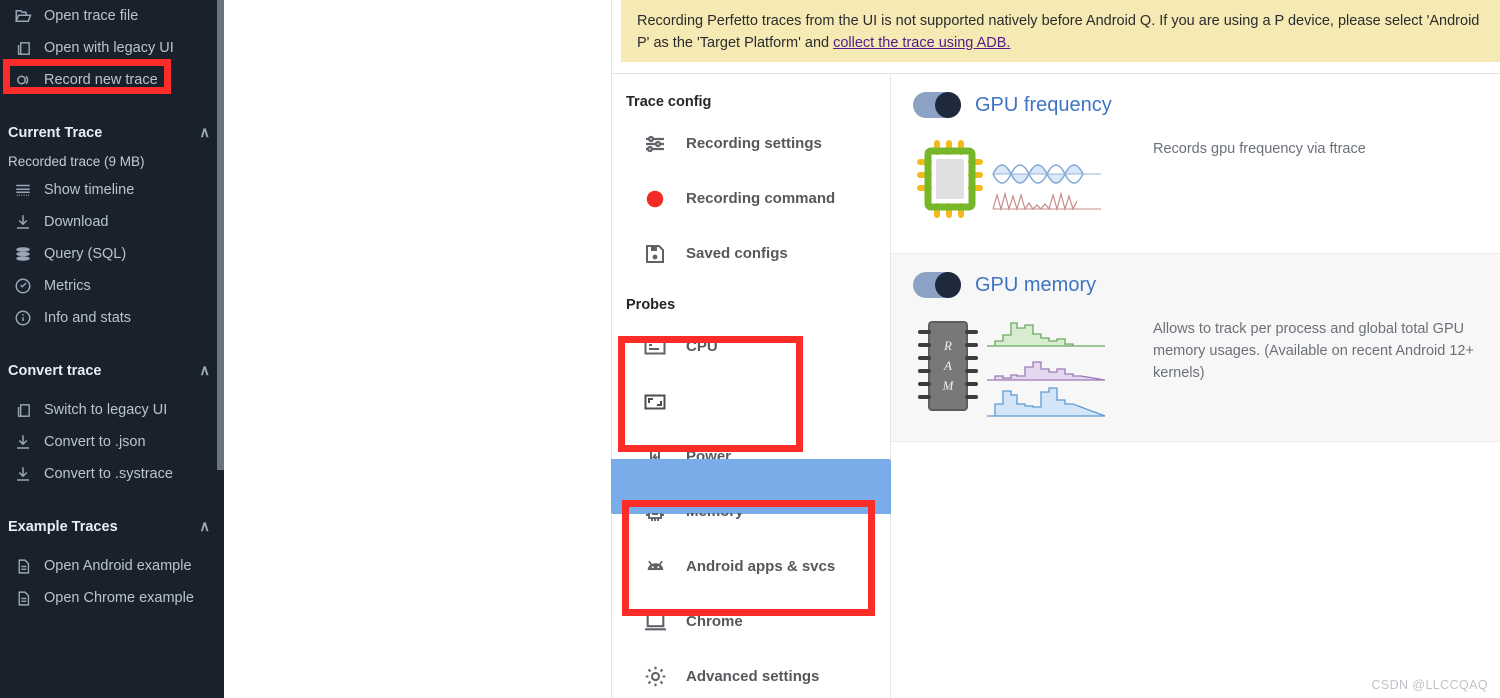 This screenshot has width=1500, height=698. What do you see at coordinates (655, 457) in the screenshot?
I see `battery-icon` at bounding box center [655, 457].